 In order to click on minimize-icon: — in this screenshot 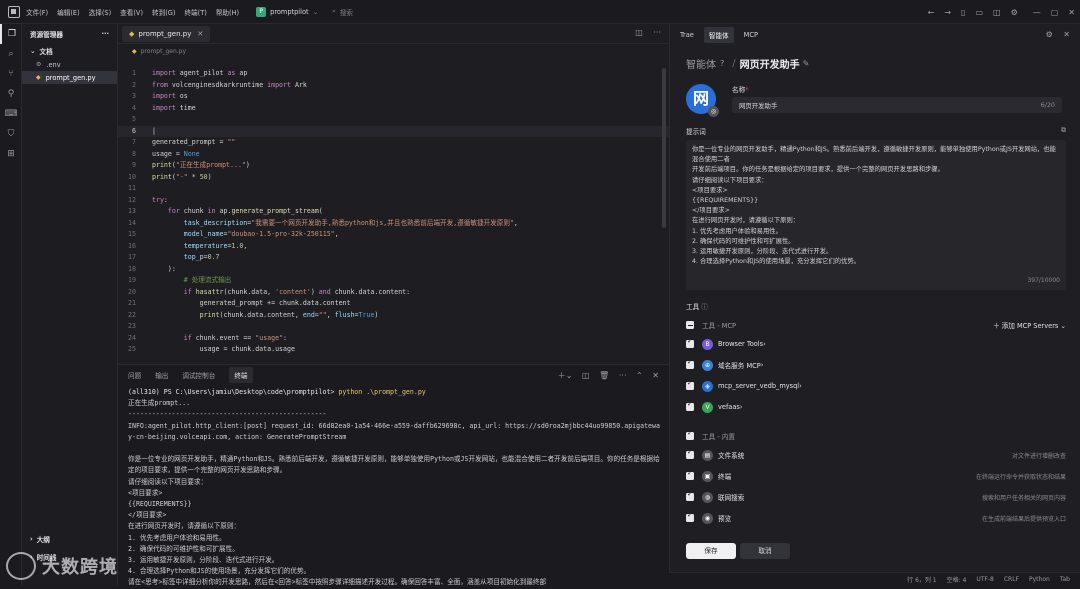, I will do `click(1037, 12)`.